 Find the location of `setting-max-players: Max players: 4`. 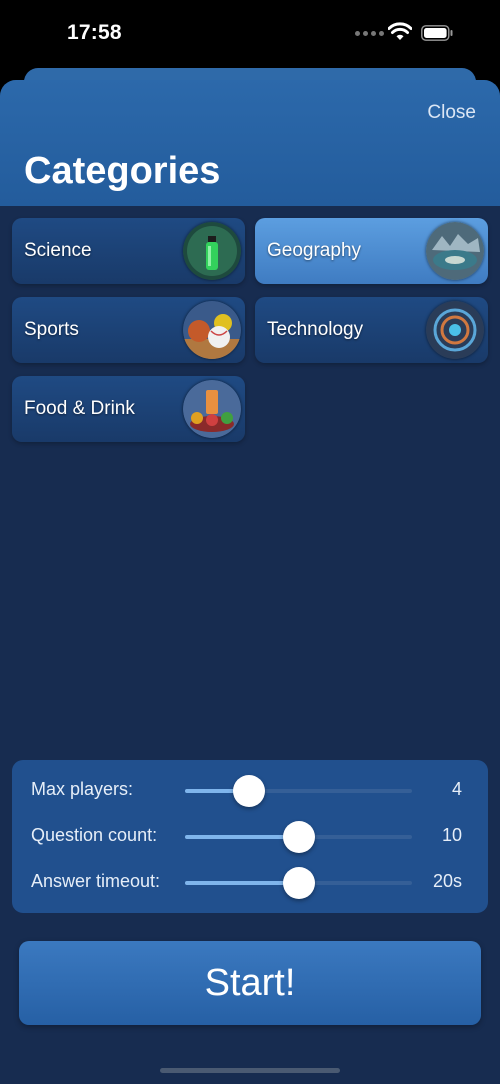

setting-max-players: Max players: 4 is located at coordinates (250, 790).